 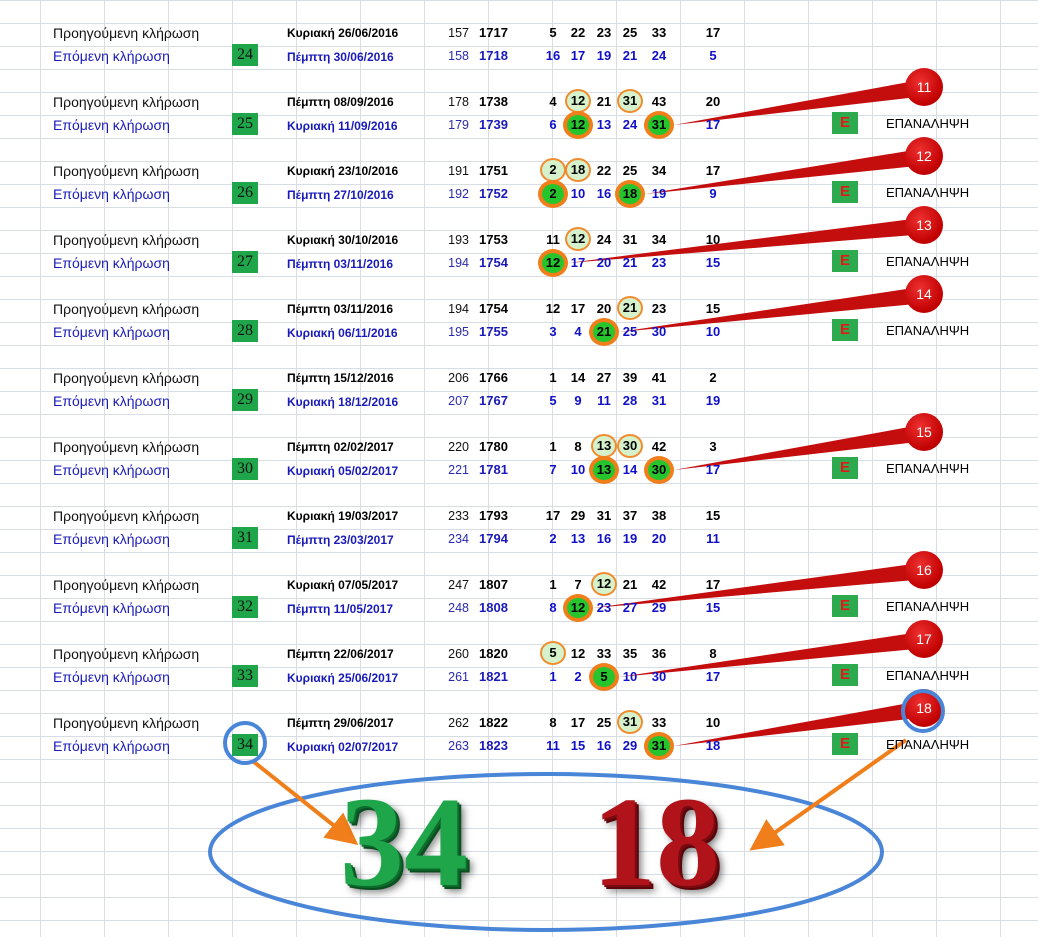 What do you see at coordinates (656, 842) in the screenshot?
I see `result-number-red: 18` at bounding box center [656, 842].